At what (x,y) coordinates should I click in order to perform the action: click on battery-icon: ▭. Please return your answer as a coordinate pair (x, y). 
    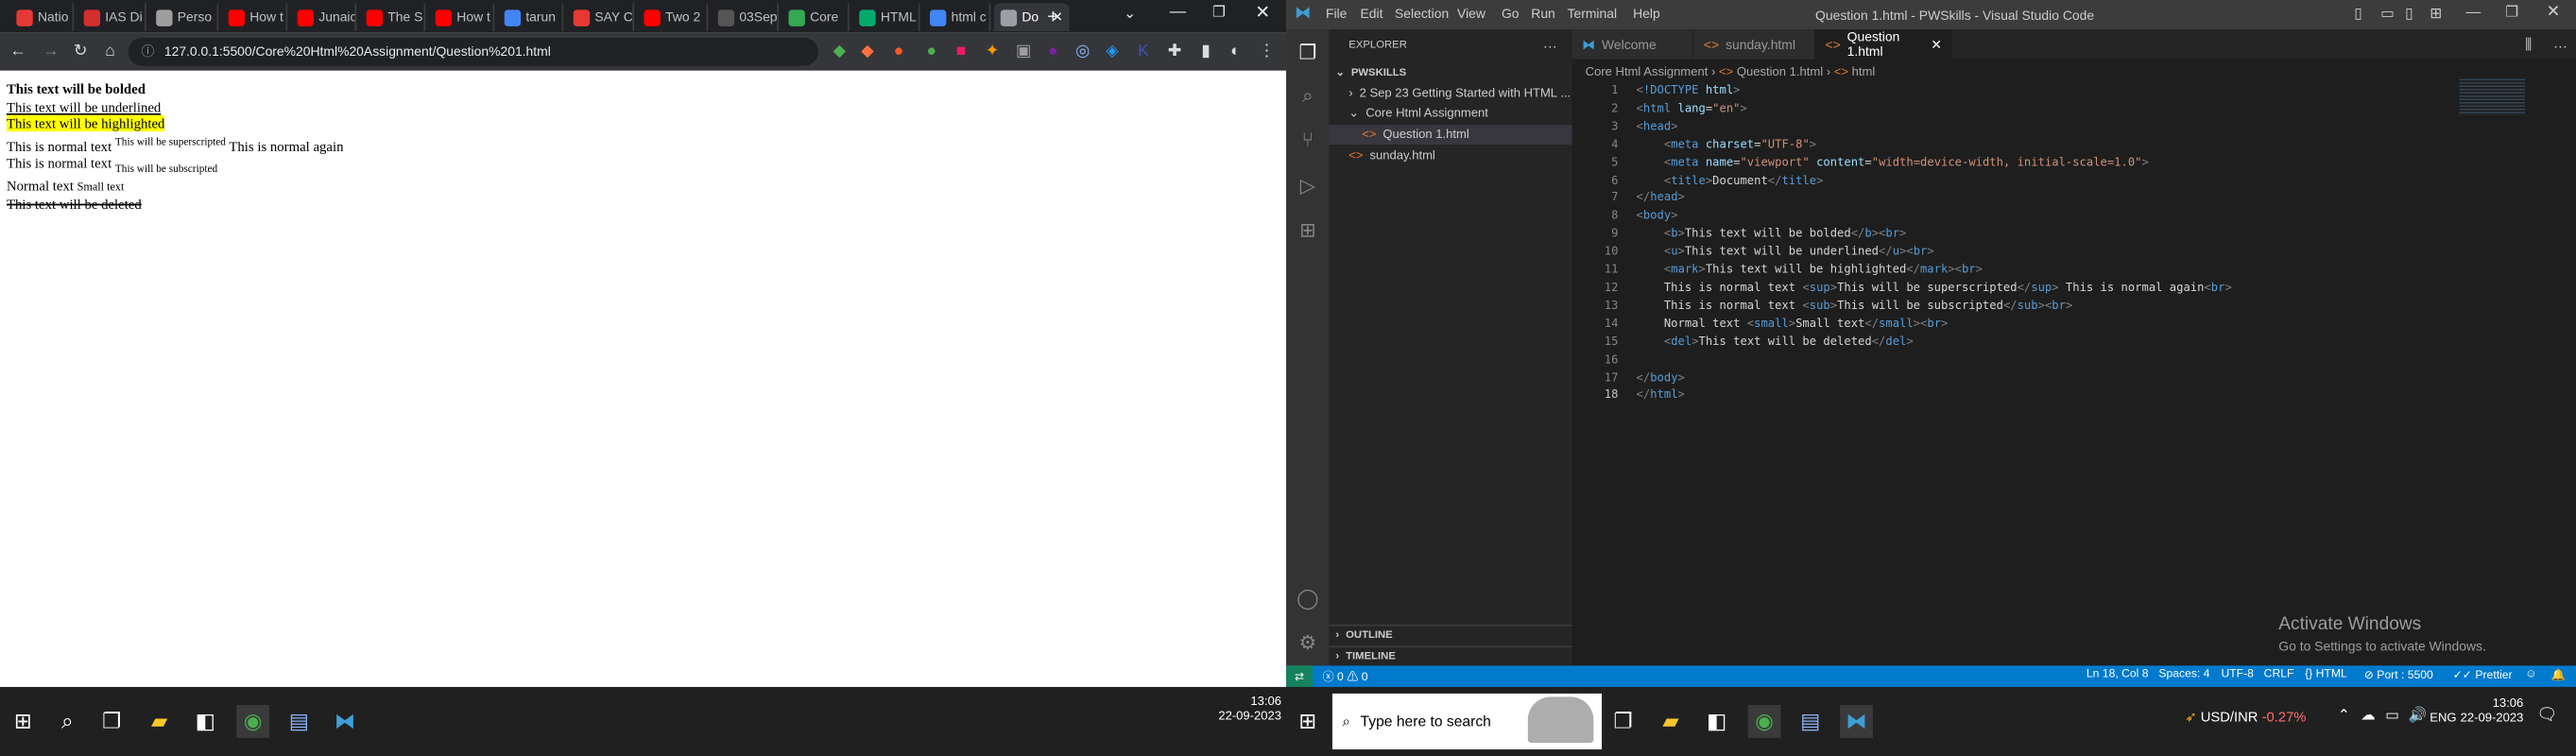
    Looking at the image, I should click on (2392, 716).